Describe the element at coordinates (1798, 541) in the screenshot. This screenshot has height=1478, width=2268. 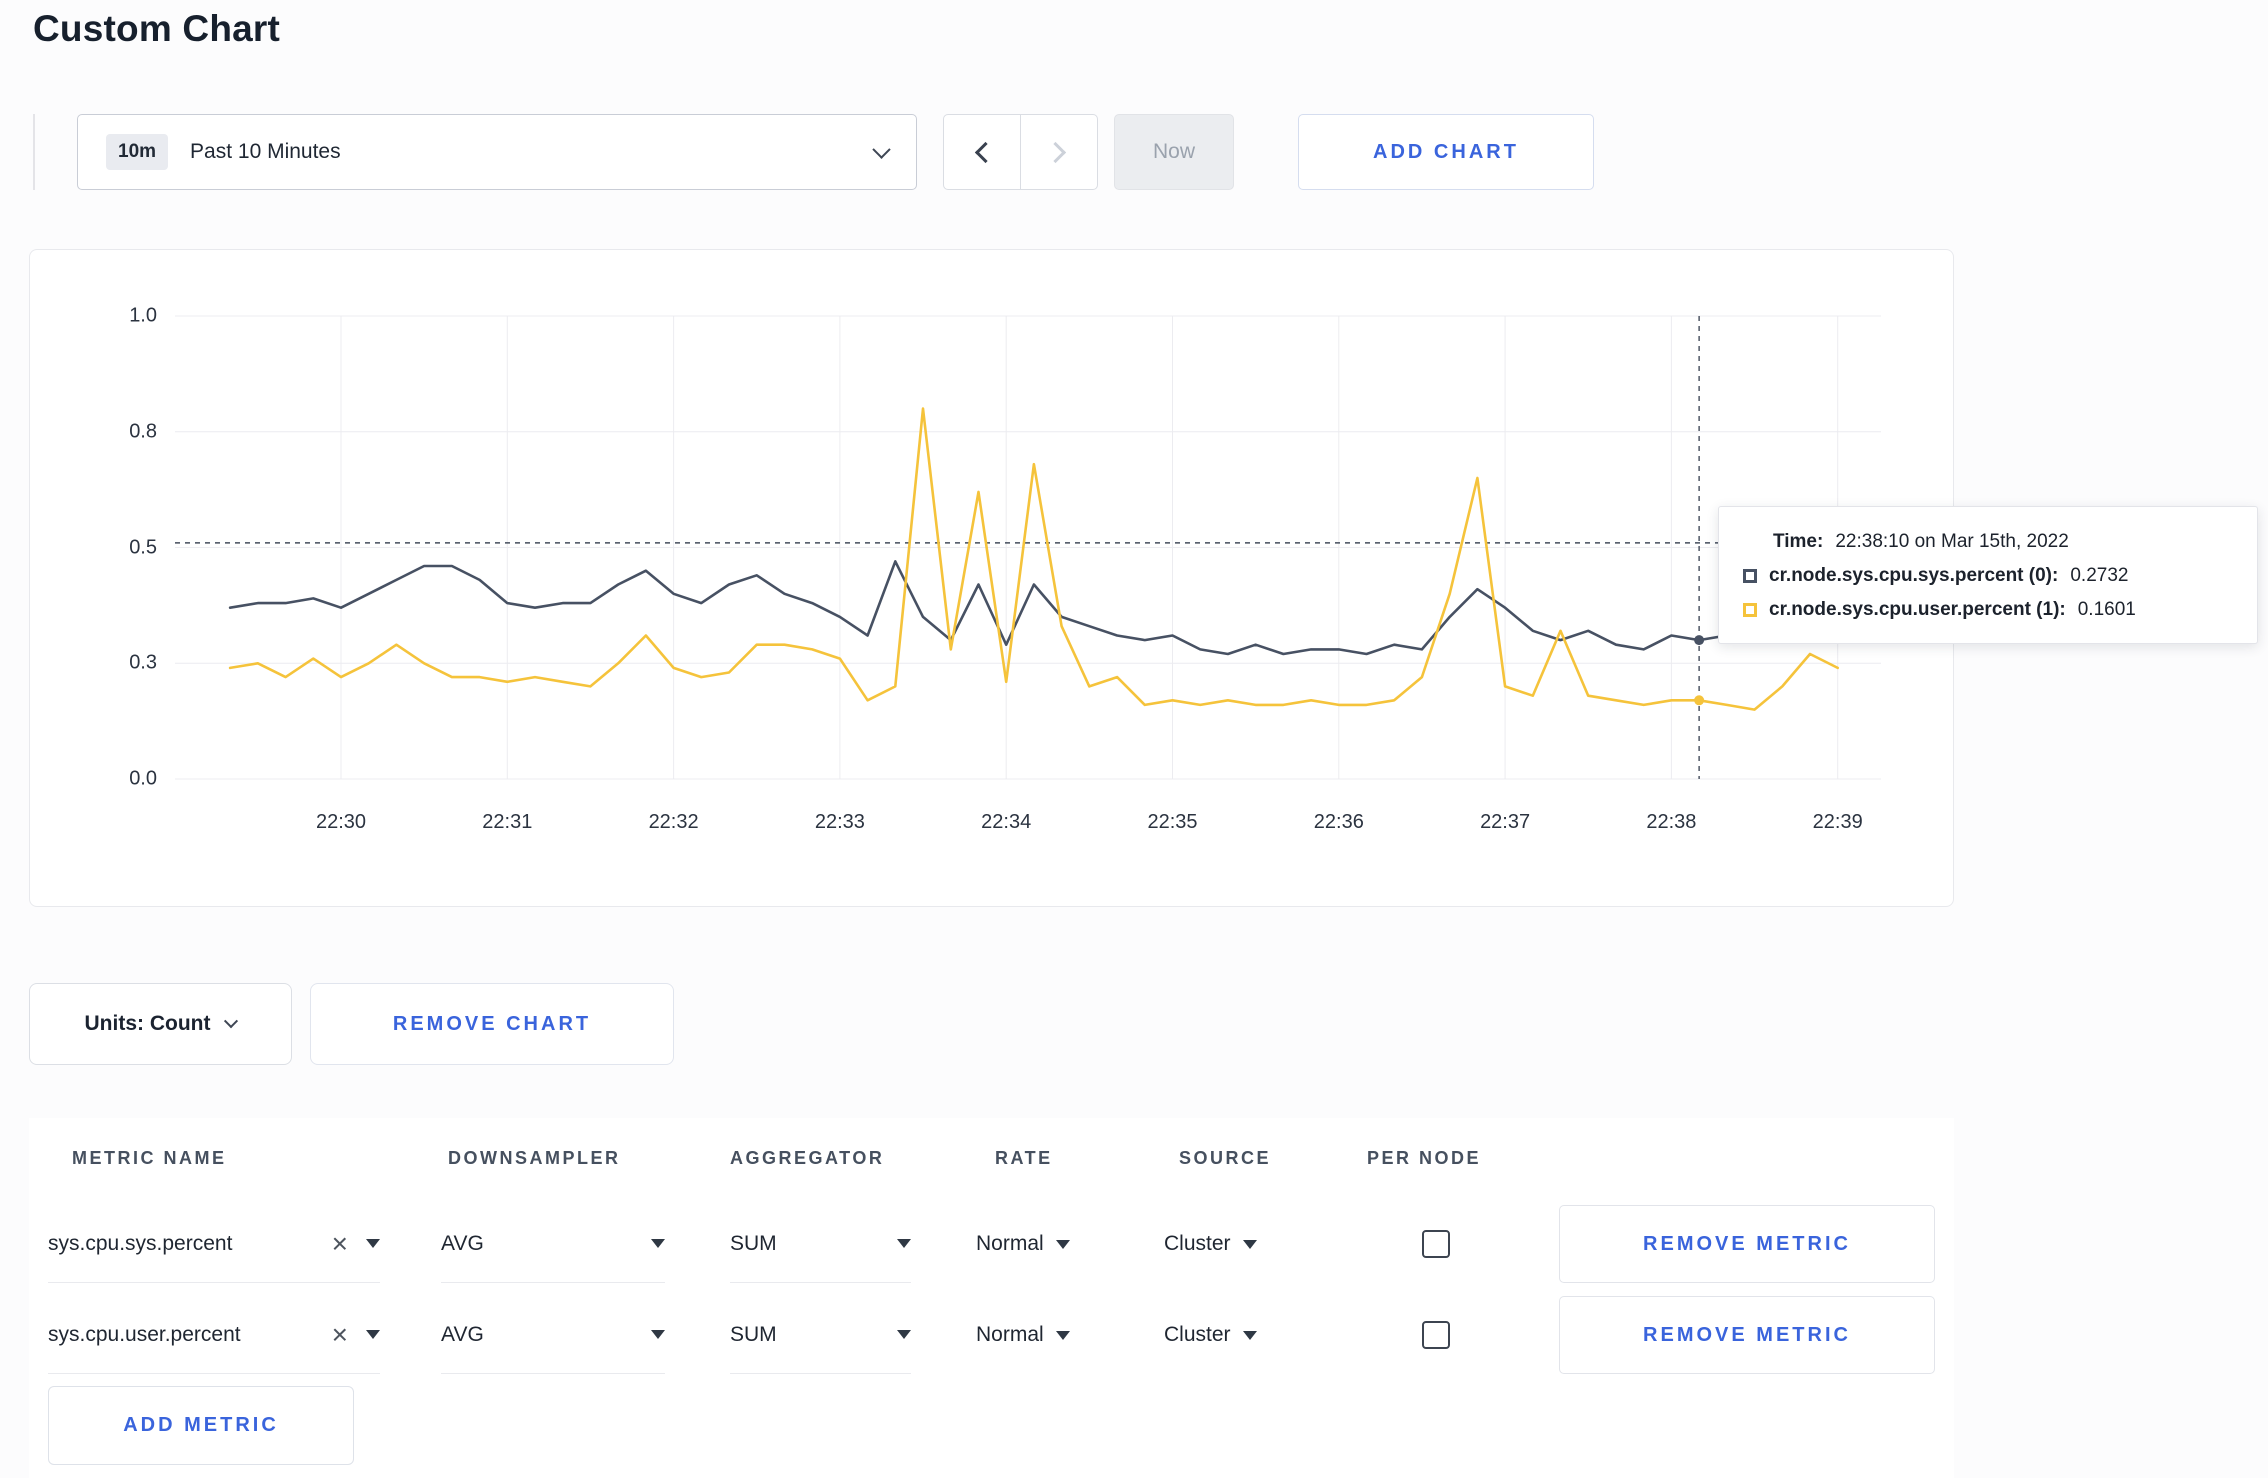
I see `tooltip-time-label: Time:` at that location.